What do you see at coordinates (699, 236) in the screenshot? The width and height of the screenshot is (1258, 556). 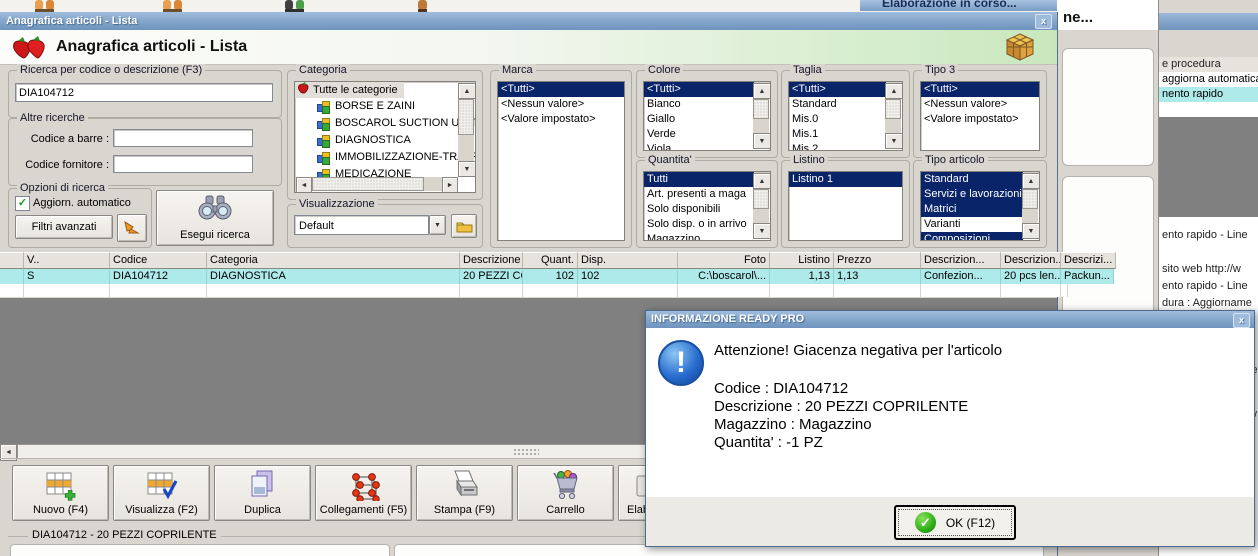 I see `list-option: Magazzino` at bounding box center [699, 236].